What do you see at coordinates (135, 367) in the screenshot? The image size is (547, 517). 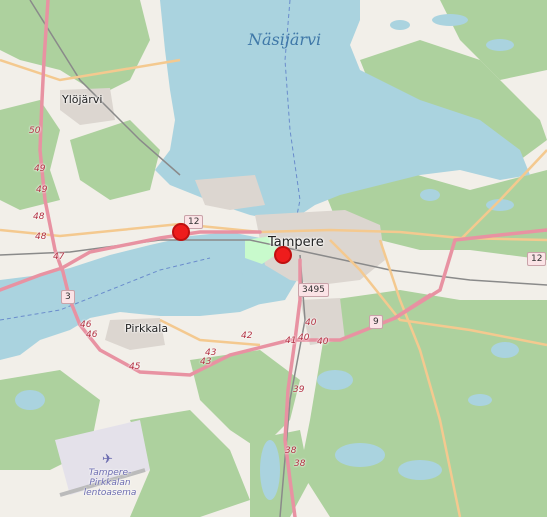 I see `junction-number: 45` at bounding box center [135, 367].